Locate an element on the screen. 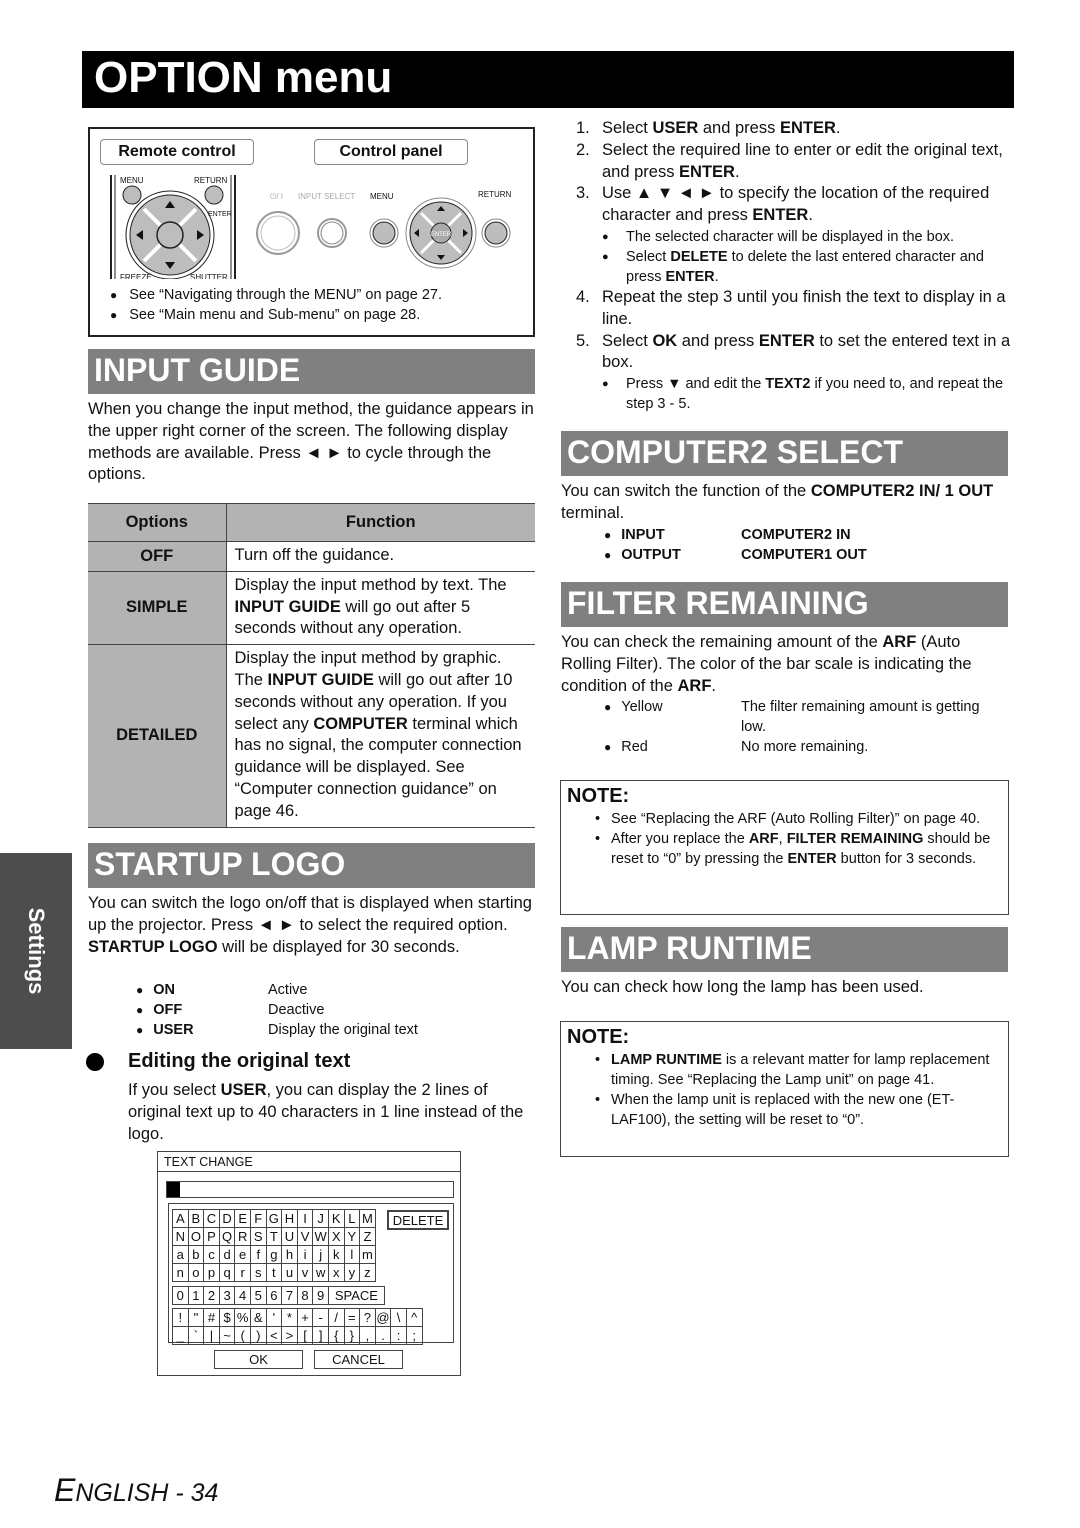 Image resolution: width=1080 pixels, height=1528 pixels. character-key: 7 is located at coordinates (289, 1295).